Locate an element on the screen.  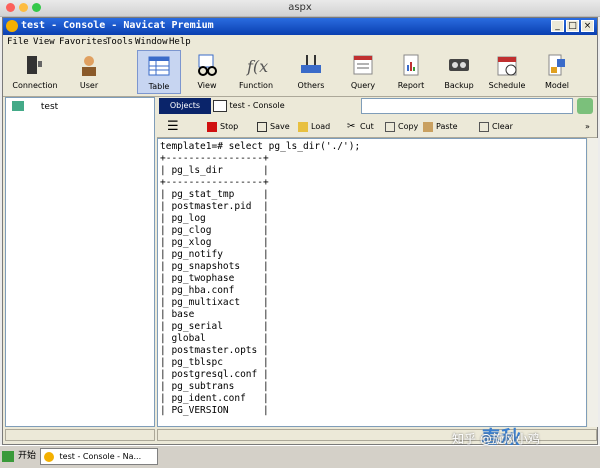
console-line: | pg_log | is located at coordinates (214, 218).